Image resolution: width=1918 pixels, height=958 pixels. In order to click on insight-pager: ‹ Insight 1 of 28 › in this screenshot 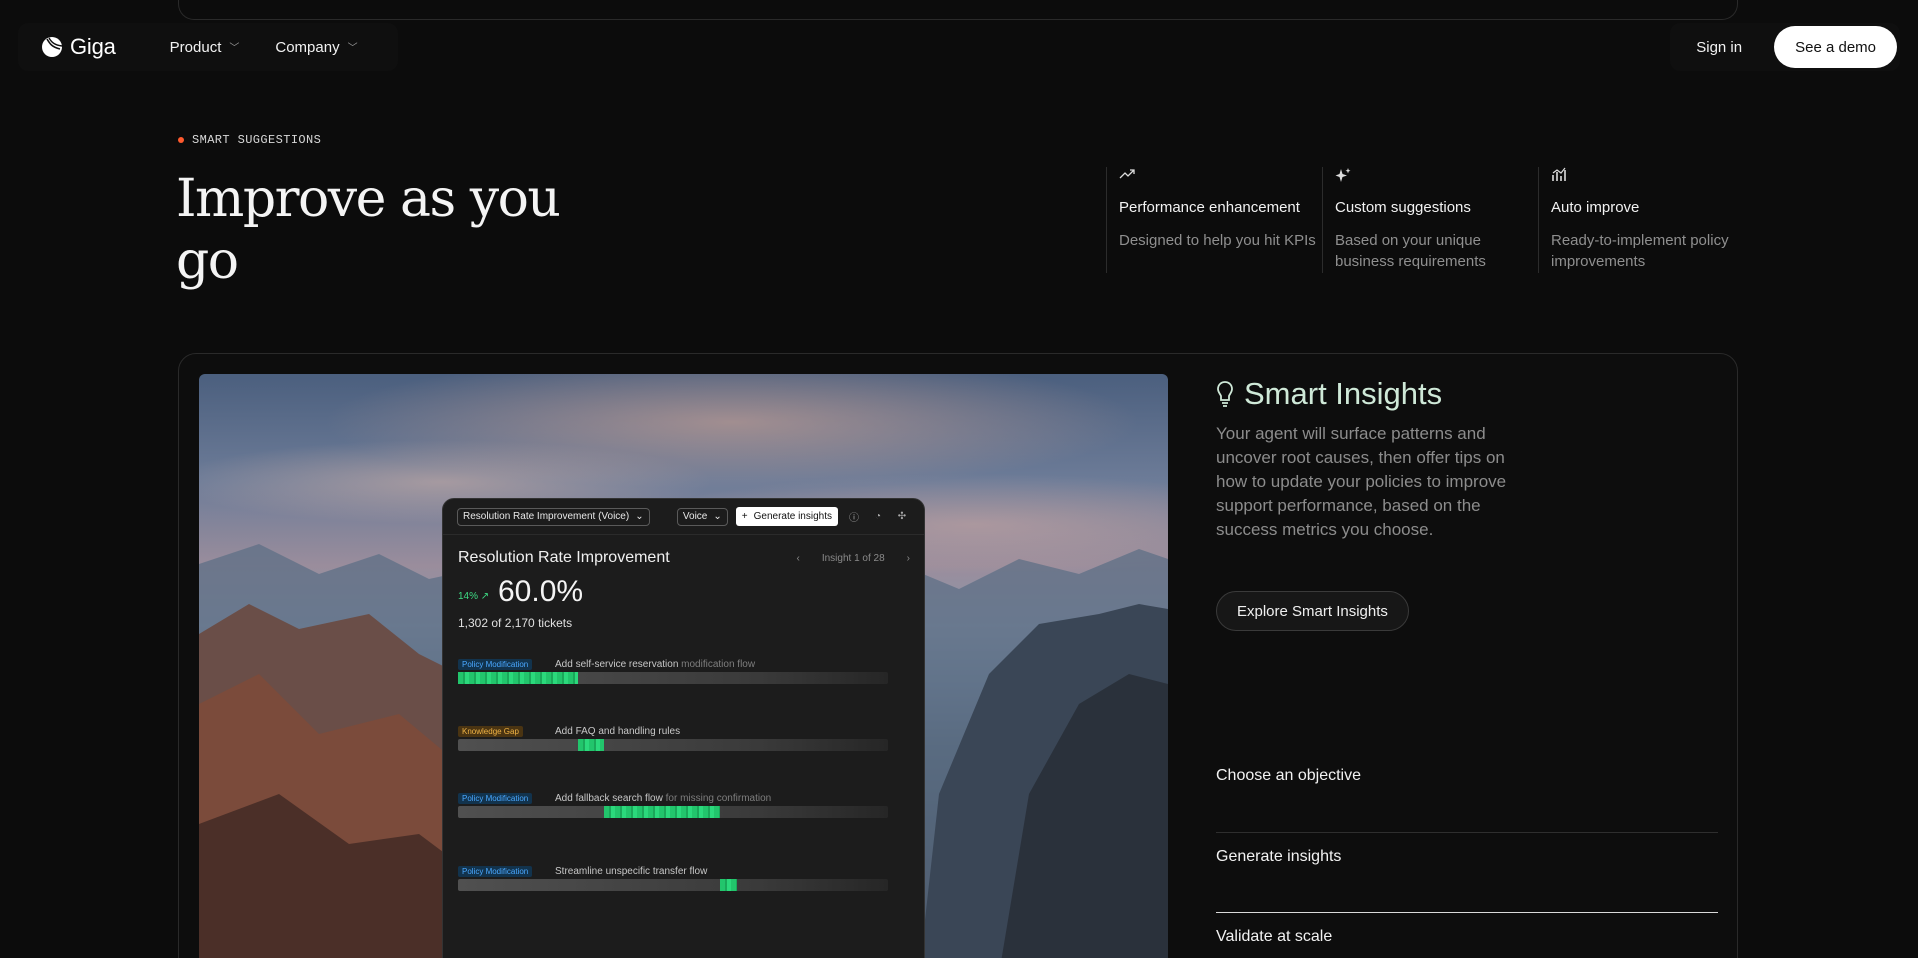, I will do `click(853, 558)`.